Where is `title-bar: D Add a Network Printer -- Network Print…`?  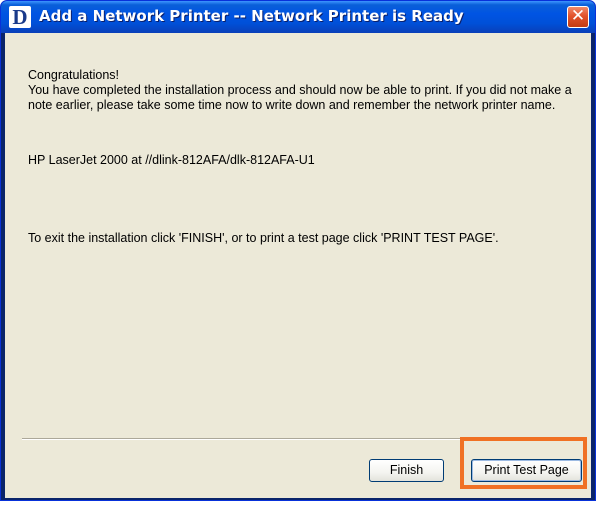 title-bar: D Add a Network Printer -- Network Print… is located at coordinates (298, 17).